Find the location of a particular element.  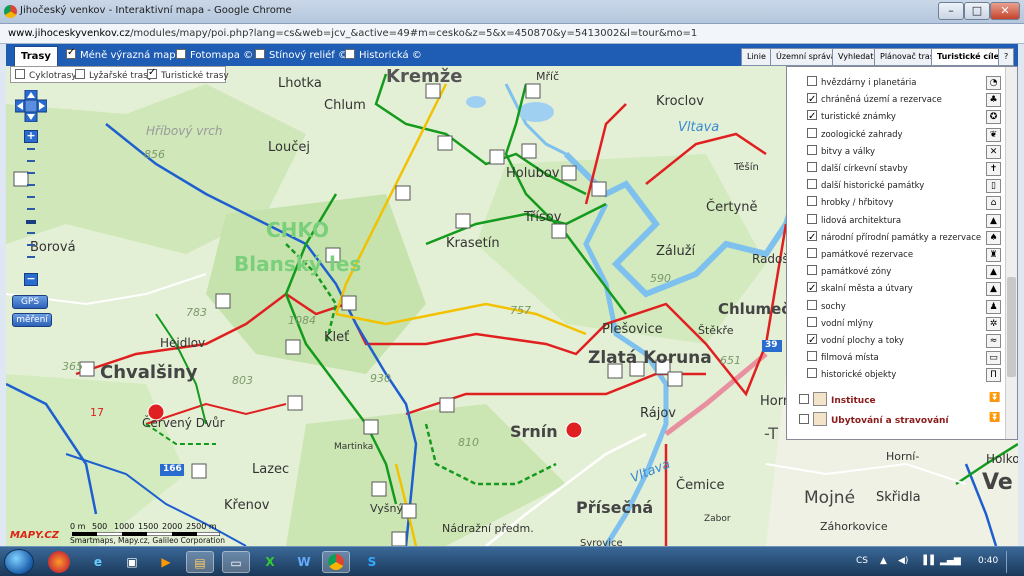

layer-toggle-historic: Historická © is located at coordinates (383, 55).